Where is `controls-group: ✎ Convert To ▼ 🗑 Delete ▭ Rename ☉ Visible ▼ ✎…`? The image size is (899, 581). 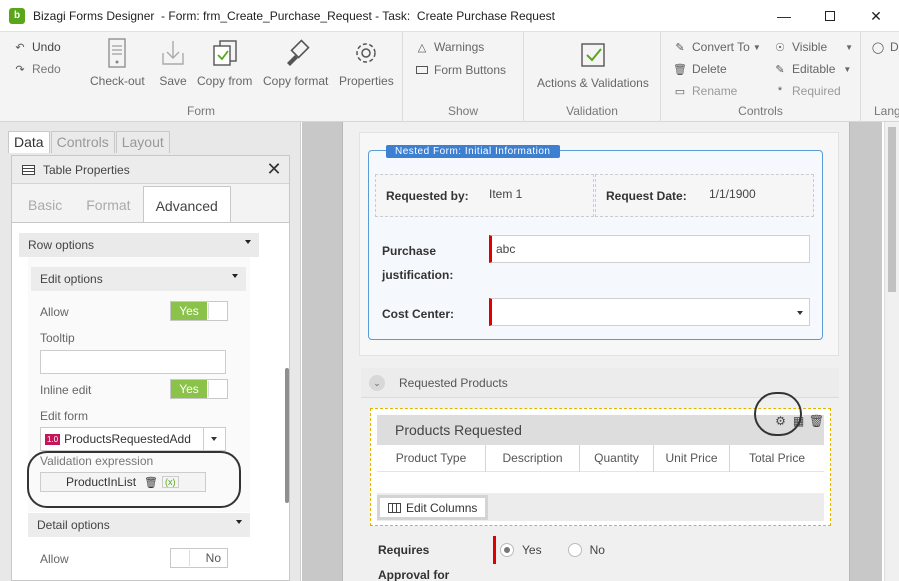 controls-group: ✎ Convert To ▼ 🗑 Delete ▭ Rename ☉ Visible ▼ ✎… is located at coordinates (761, 77).